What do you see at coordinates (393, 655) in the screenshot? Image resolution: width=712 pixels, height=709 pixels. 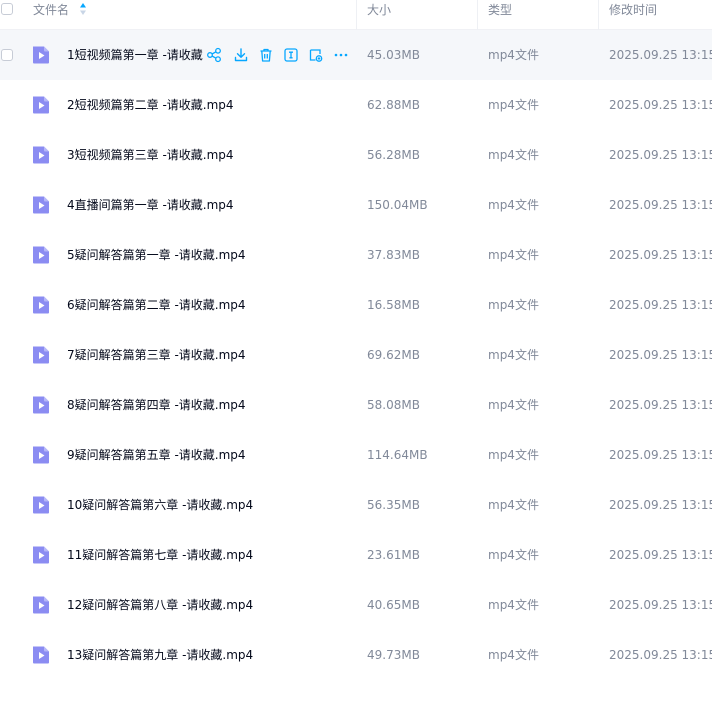 I see `file-size: 49.73MB` at bounding box center [393, 655].